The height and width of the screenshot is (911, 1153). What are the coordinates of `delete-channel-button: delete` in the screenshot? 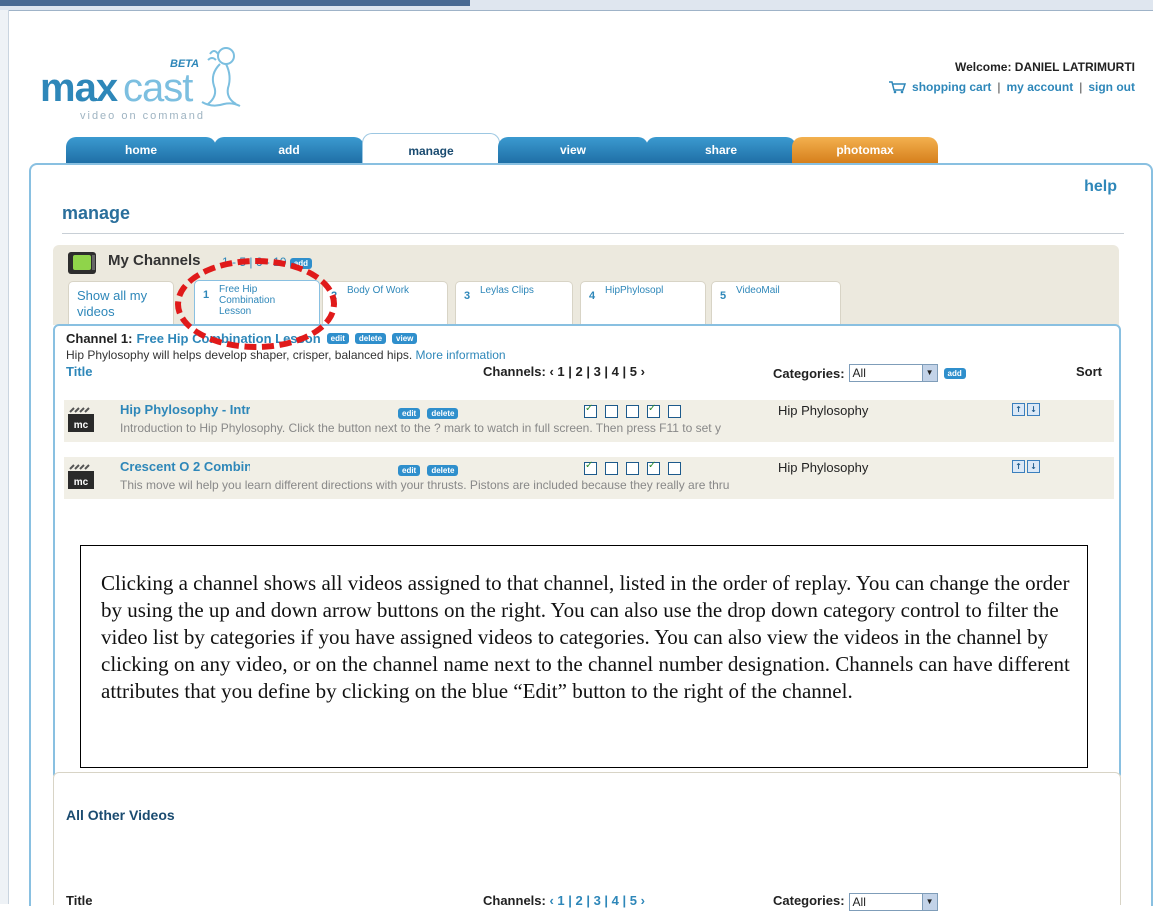 It's located at (370, 338).